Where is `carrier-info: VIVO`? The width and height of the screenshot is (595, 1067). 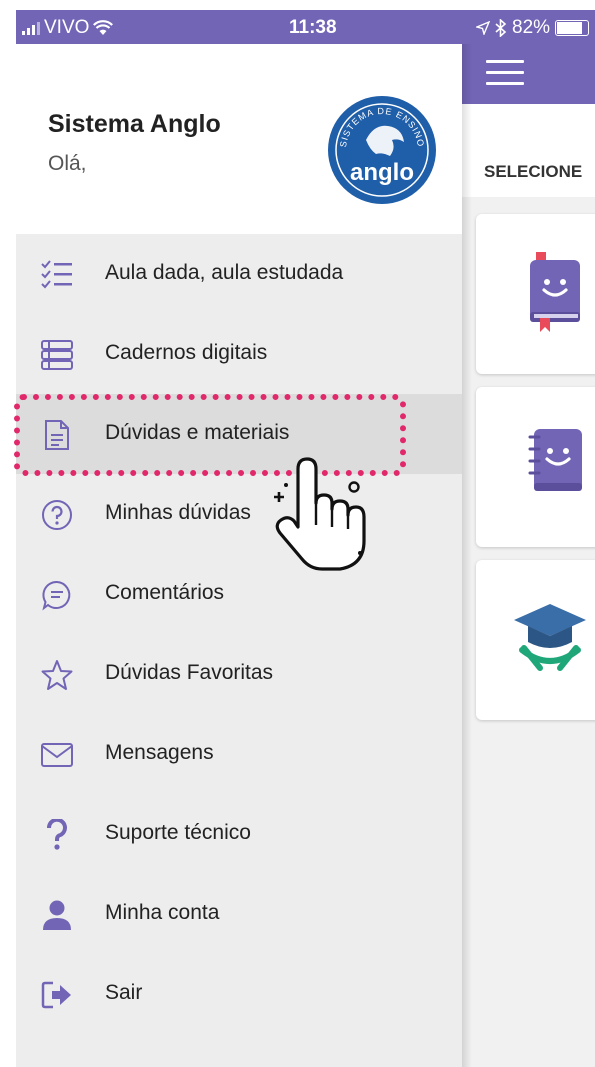 carrier-info: VIVO is located at coordinates (68, 28).